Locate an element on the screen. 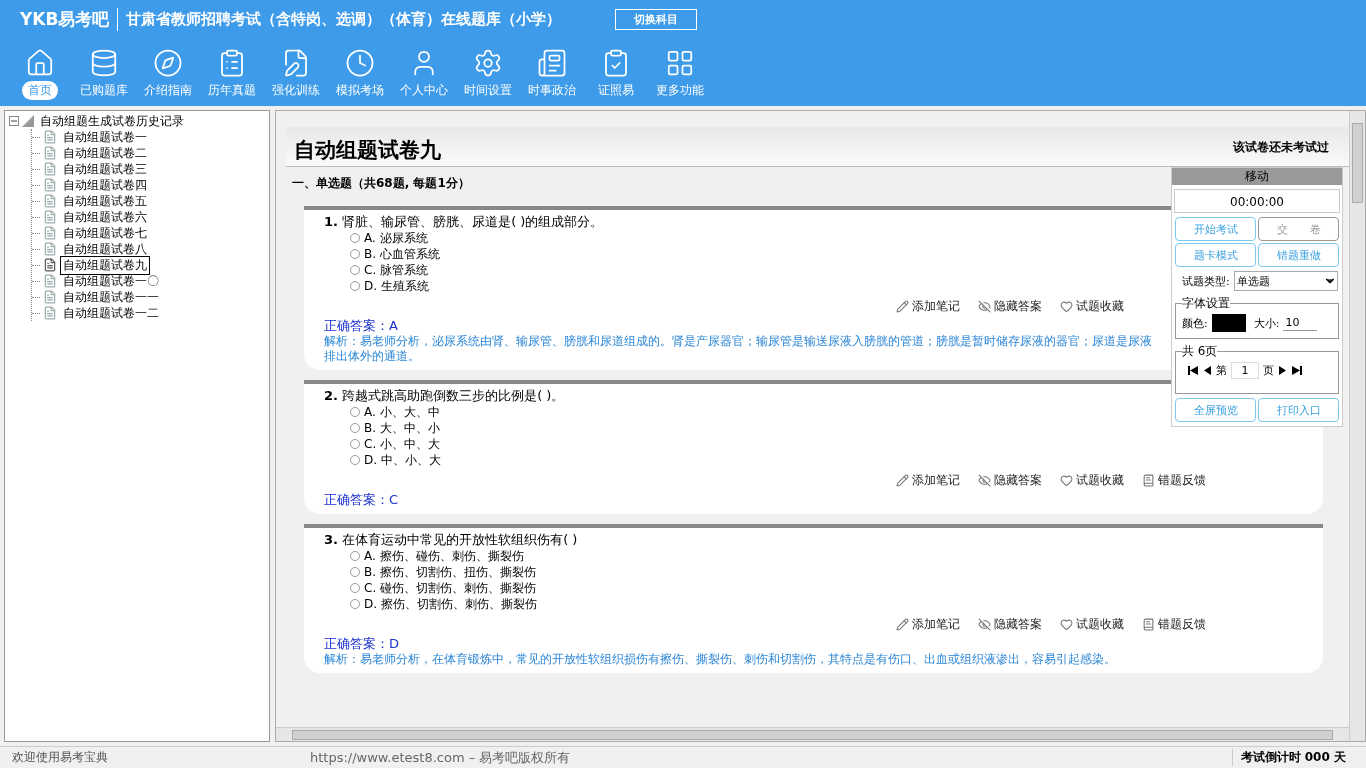 The height and width of the screenshot is (768, 1366). book-icon is located at coordinates (1148, 624).